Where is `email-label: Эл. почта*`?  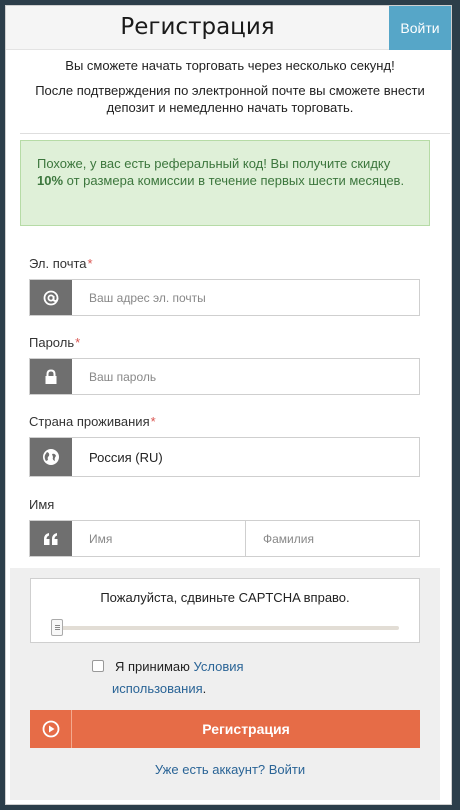 email-label: Эл. почта* is located at coordinates (61, 263).